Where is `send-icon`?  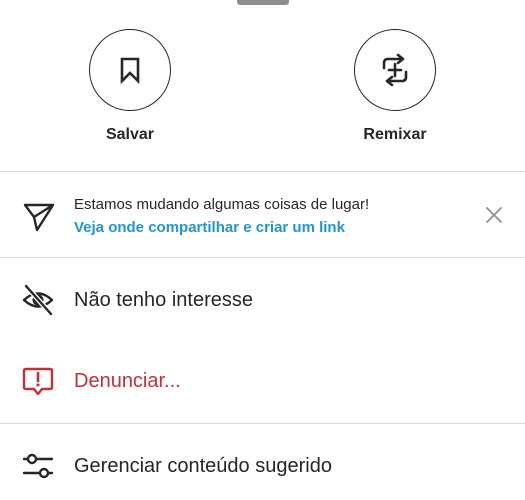
send-icon is located at coordinates (39, 219).